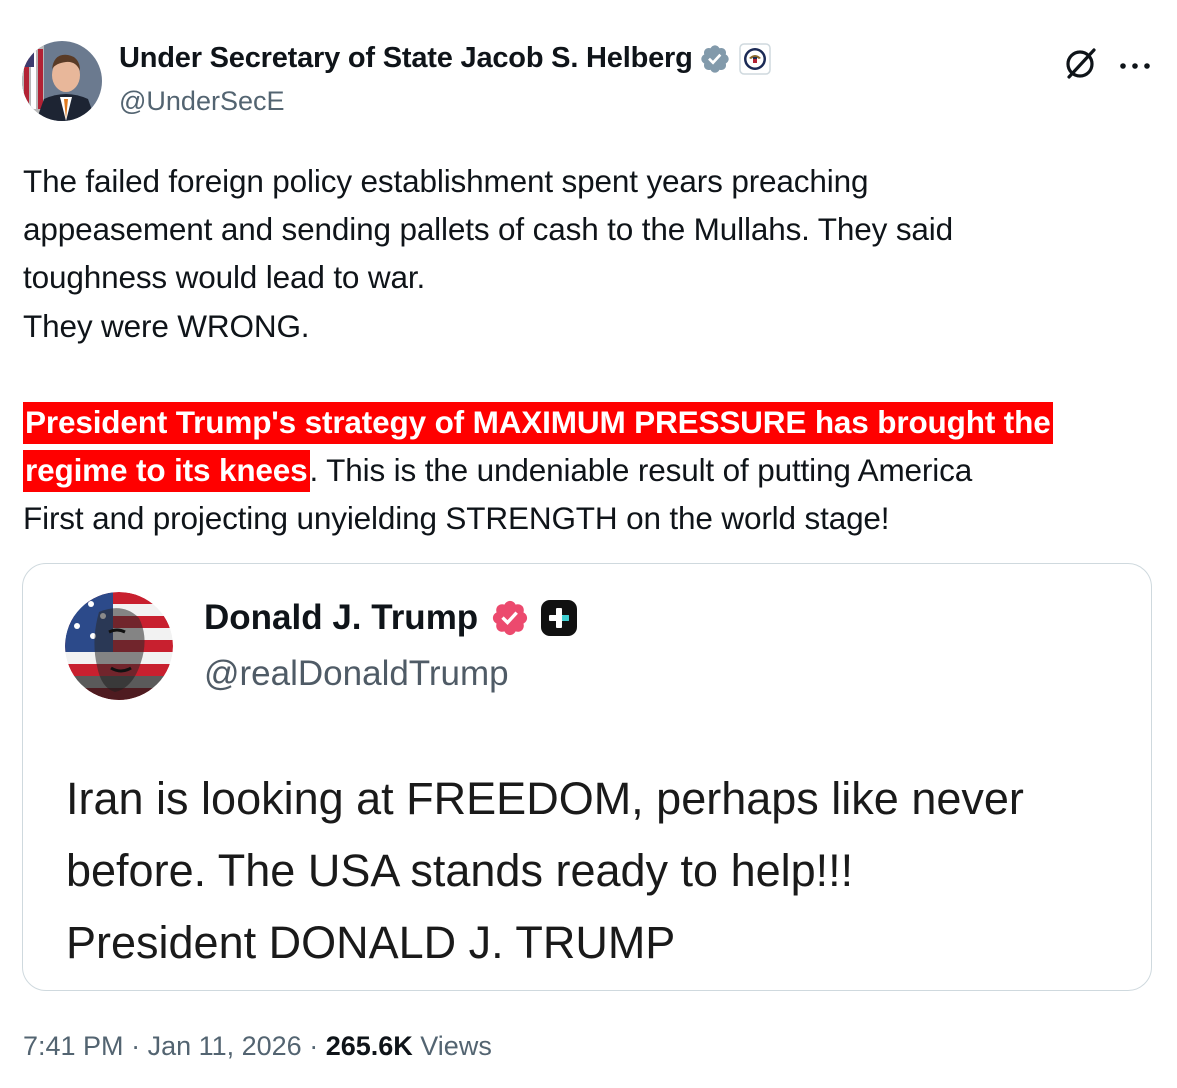 The image size is (1177, 1088). What do you see at coordinates (73, 1046) in the screenshot?
I see `post-time: 7:41 PM` at bounding box center [73, 1046].